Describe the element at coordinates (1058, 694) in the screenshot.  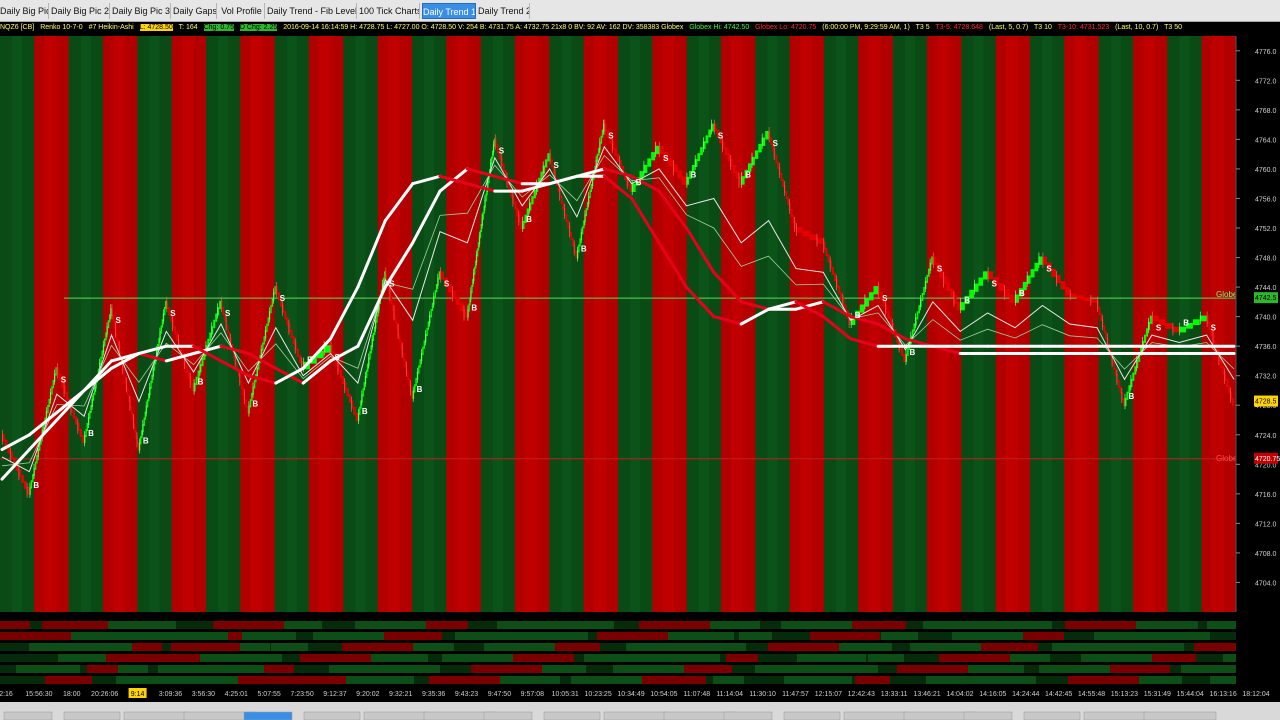
I see `x-tick-label: 14:42:45` at that location.